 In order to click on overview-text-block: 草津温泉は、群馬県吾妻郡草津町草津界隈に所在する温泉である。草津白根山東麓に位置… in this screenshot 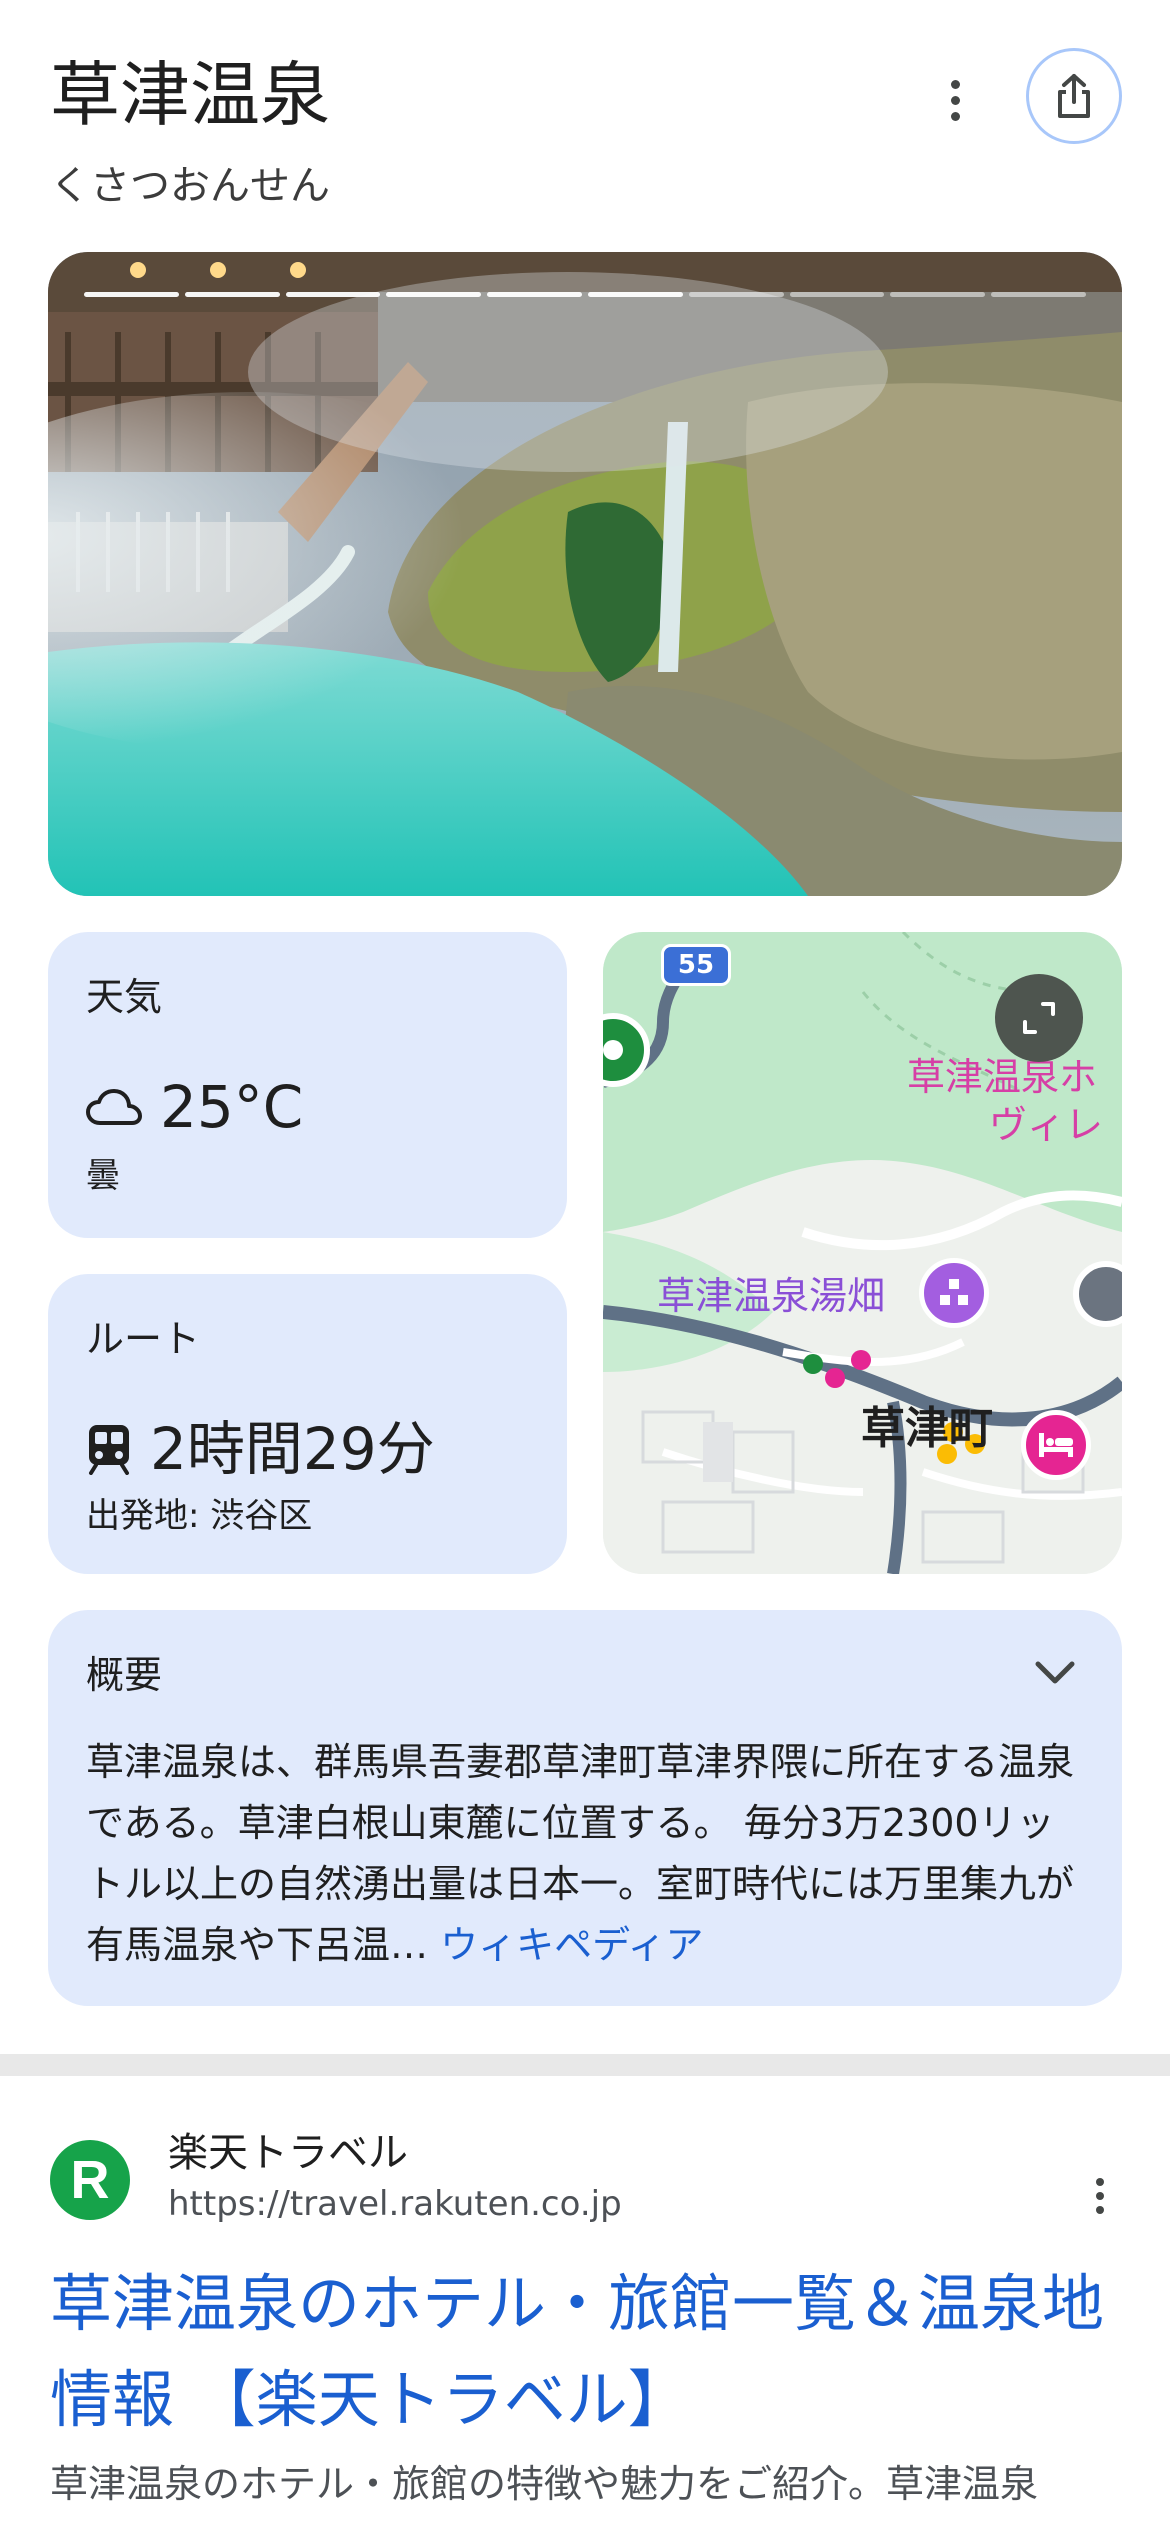, I will do `click(586, 1854)`.